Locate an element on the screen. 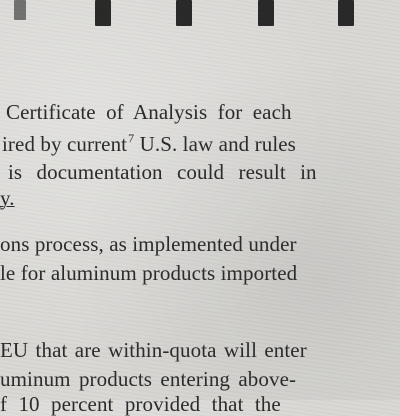 The height and width of the screenshot is (416, 400). text-line: ons process, as implemented under is located at coordinates (148, 244).